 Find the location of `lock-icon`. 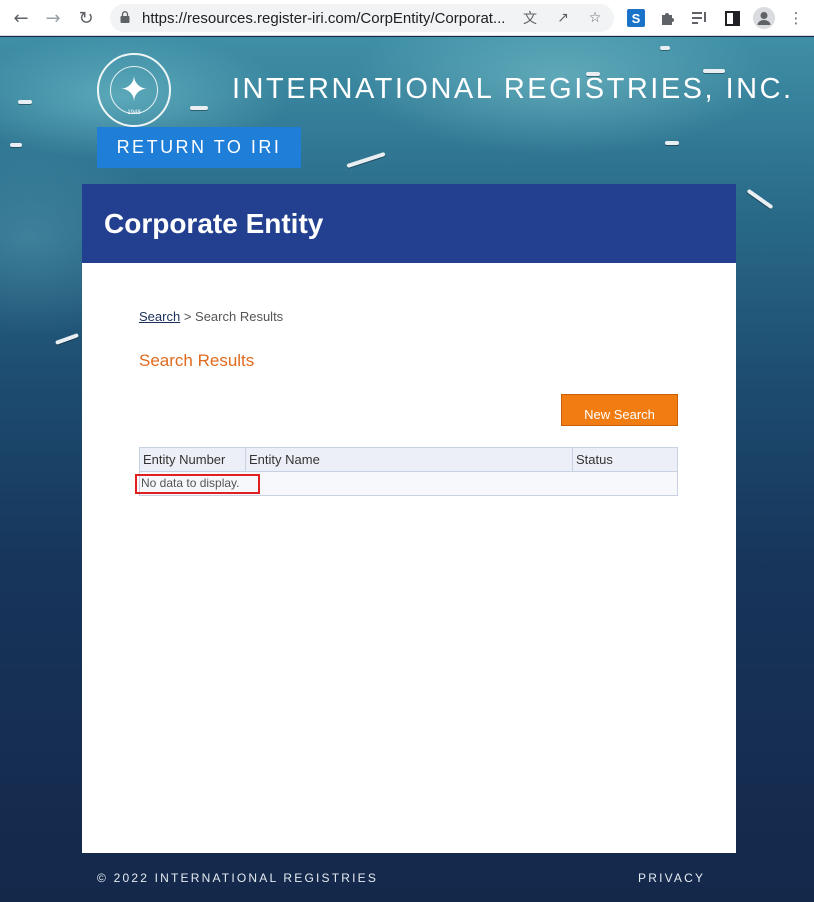

lock-icon is located at coordinates (125, 17).